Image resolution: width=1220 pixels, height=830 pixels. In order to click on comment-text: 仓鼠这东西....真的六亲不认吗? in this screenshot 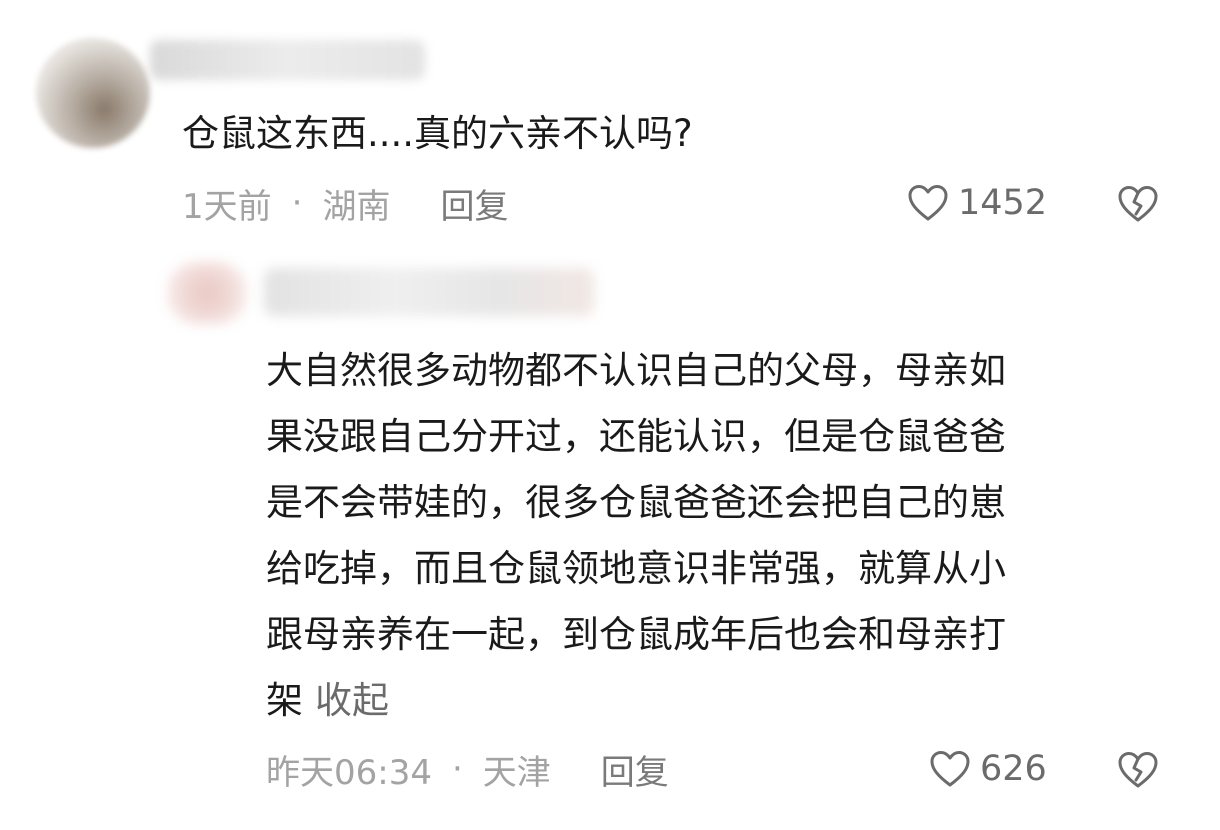, I will do `click(437, 133)`.